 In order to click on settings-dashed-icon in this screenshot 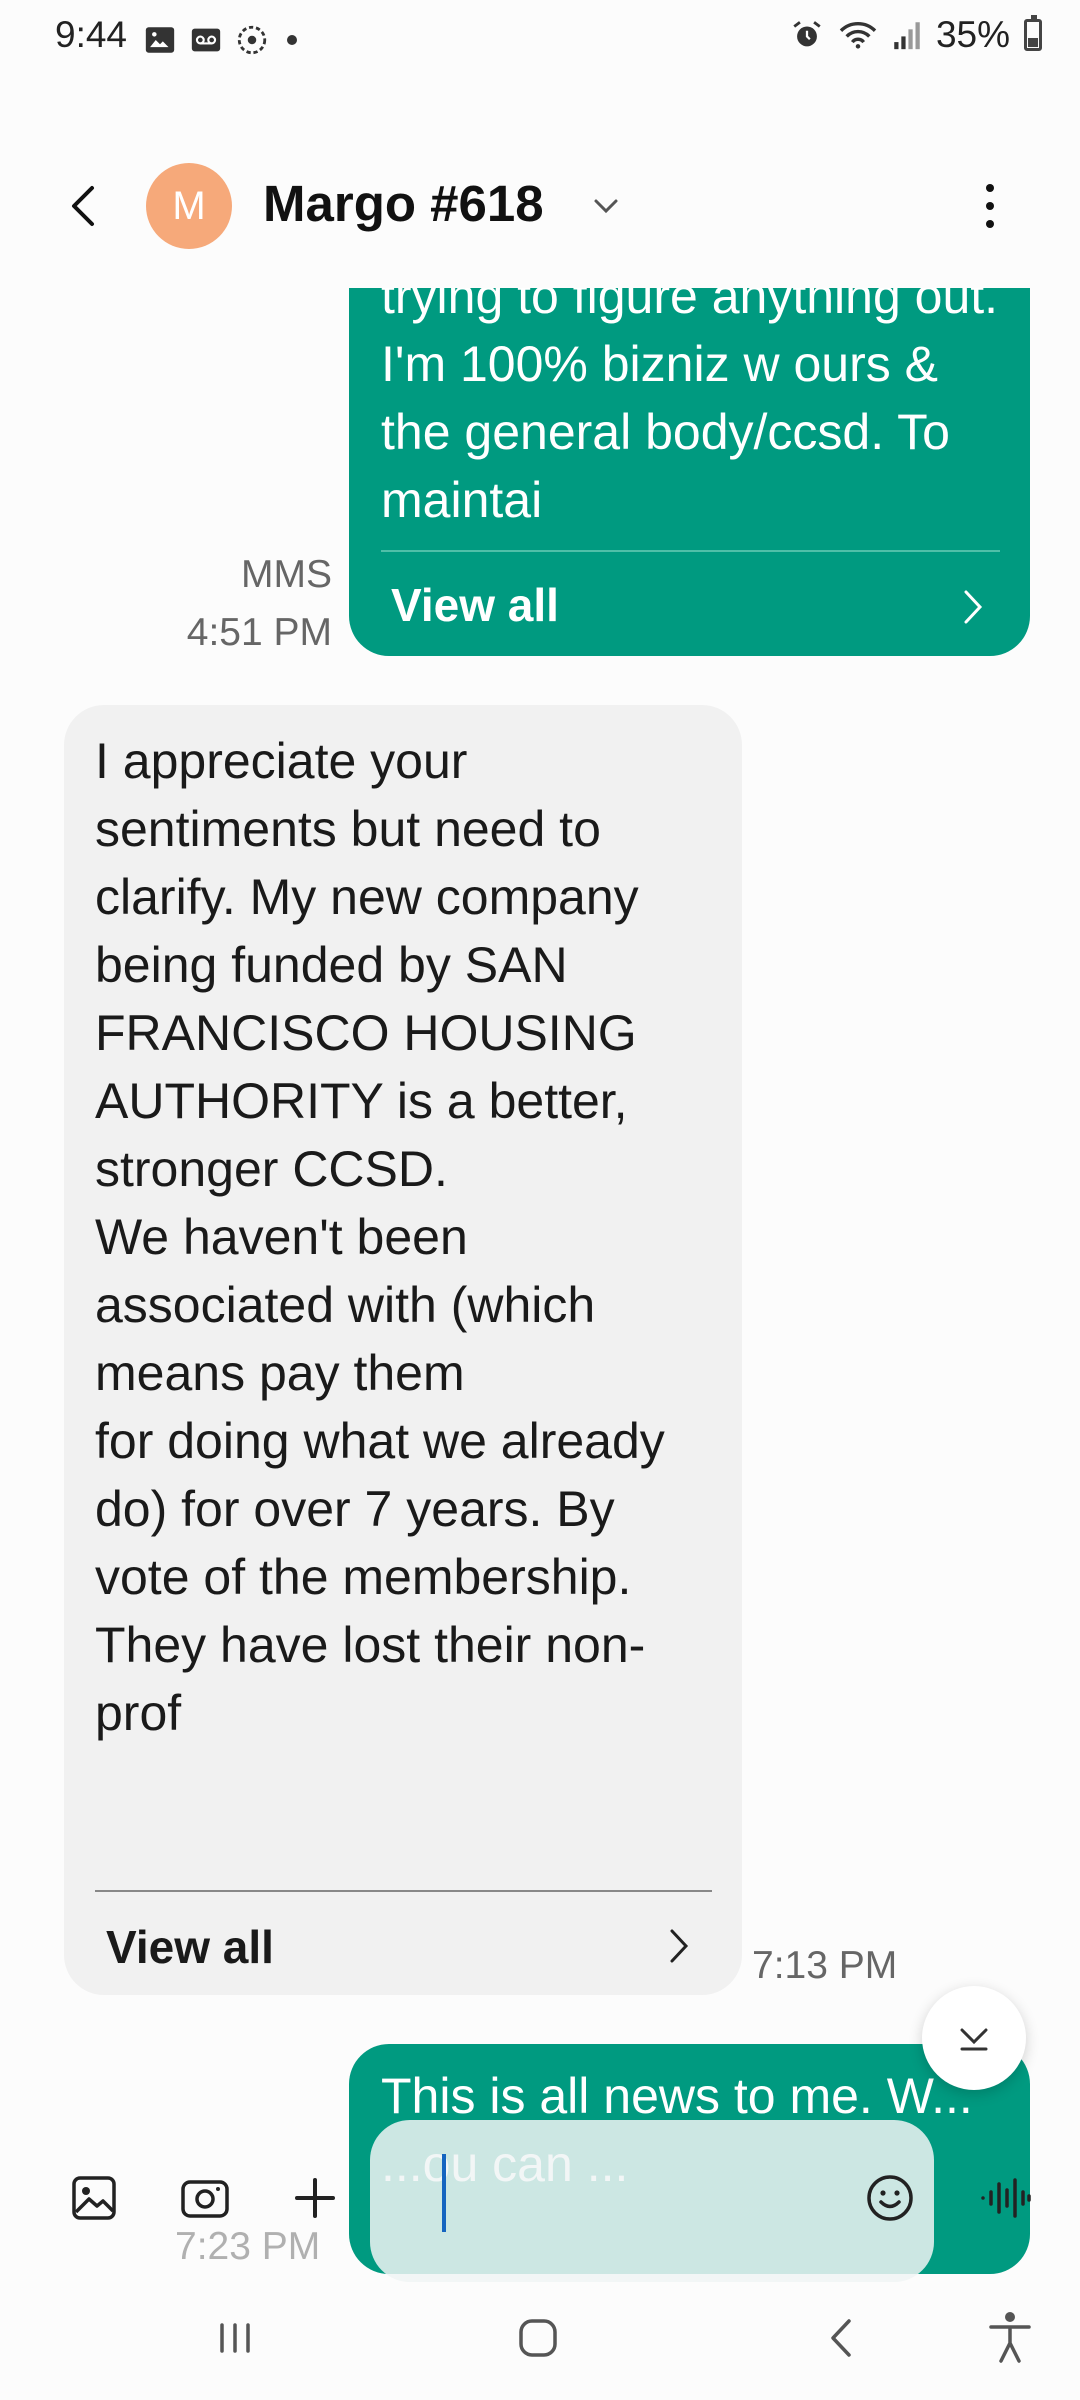, I will do `click(252, 40)`.